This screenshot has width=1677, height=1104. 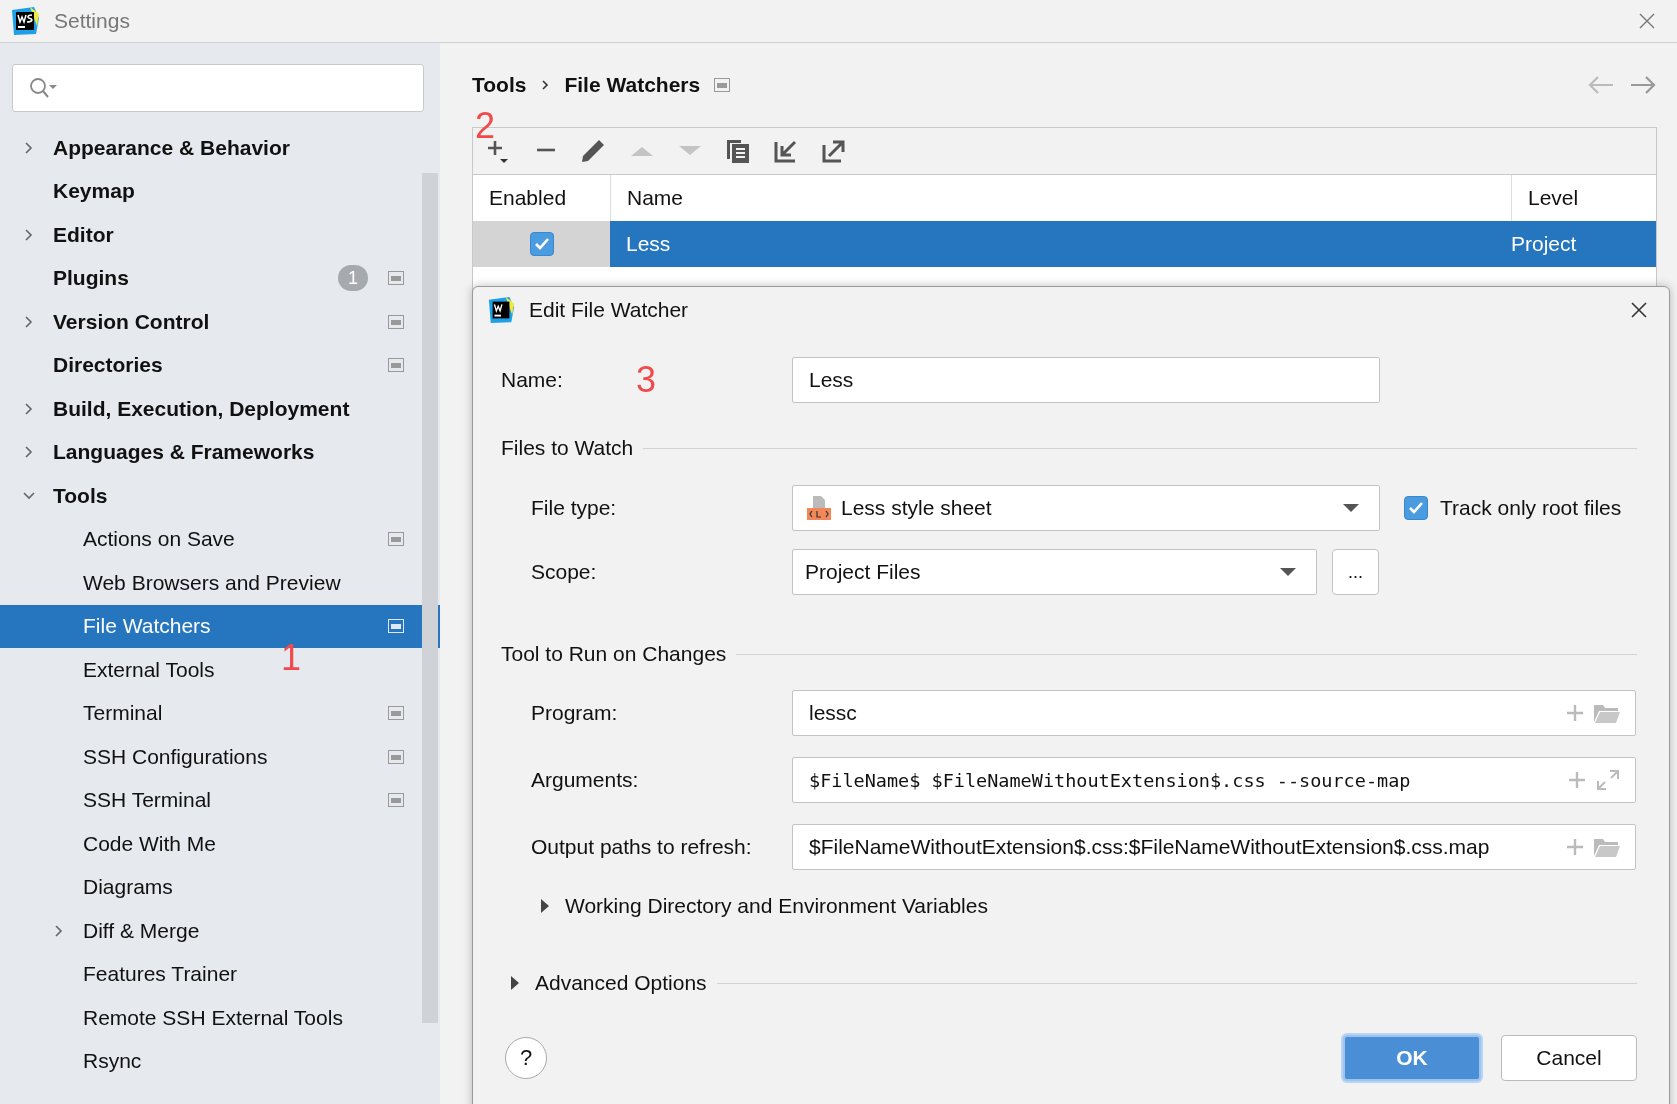 I want to click on field-label: Scope:, so click(x=564, y=572).